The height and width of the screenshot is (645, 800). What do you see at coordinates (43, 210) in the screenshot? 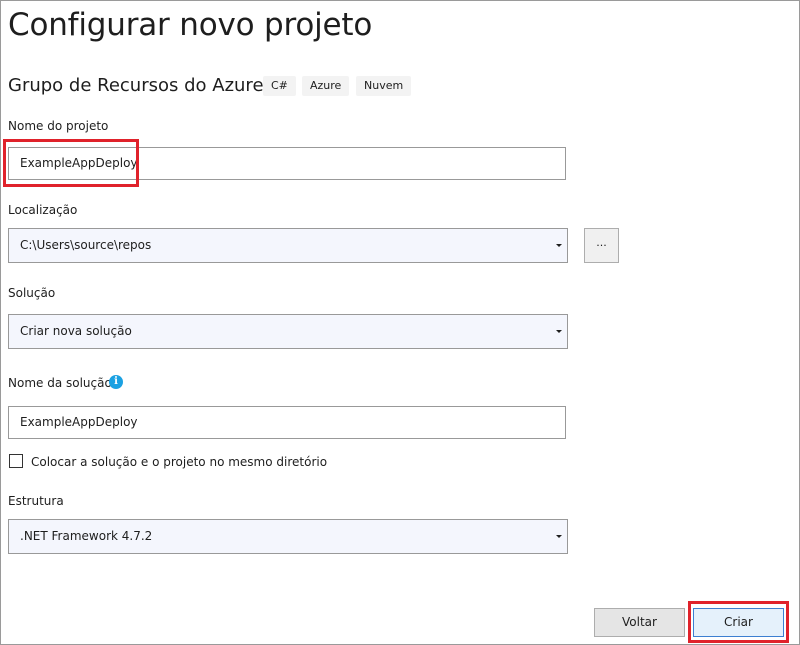
I see `location-label: Localização` at bounding box center [43, 210].